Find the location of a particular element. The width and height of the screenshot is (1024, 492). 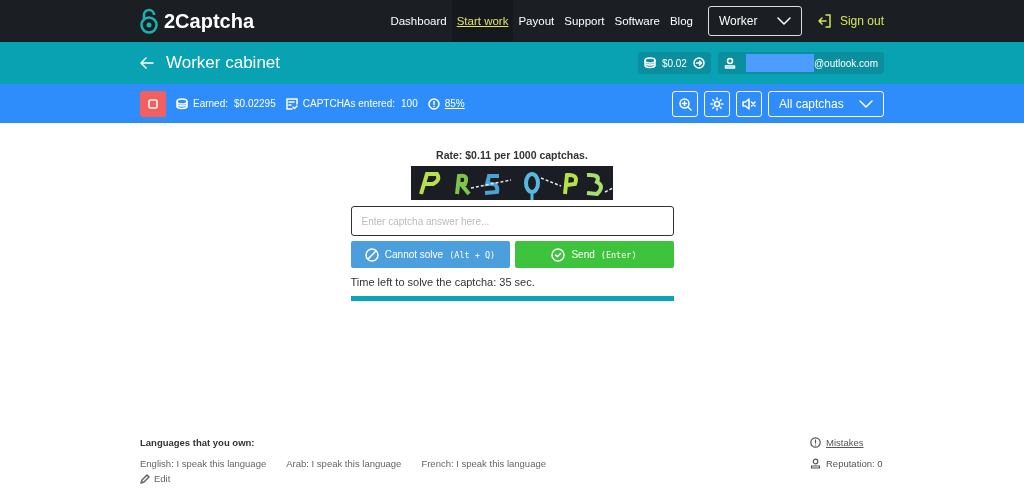

sign-out-link: Sign out is located at coordinates (850, 21).